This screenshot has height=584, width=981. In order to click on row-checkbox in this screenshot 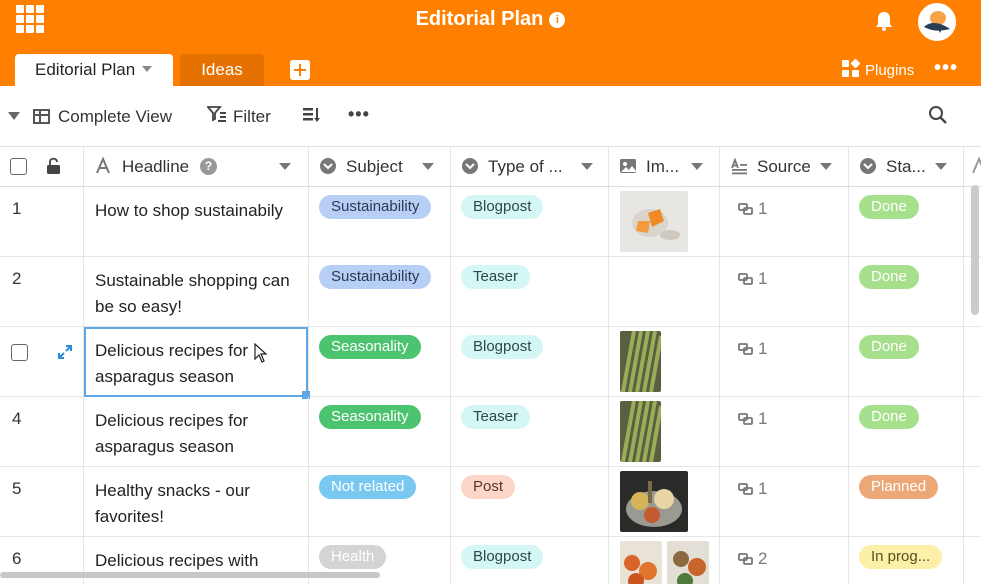, I will do `click(19, 352)`.